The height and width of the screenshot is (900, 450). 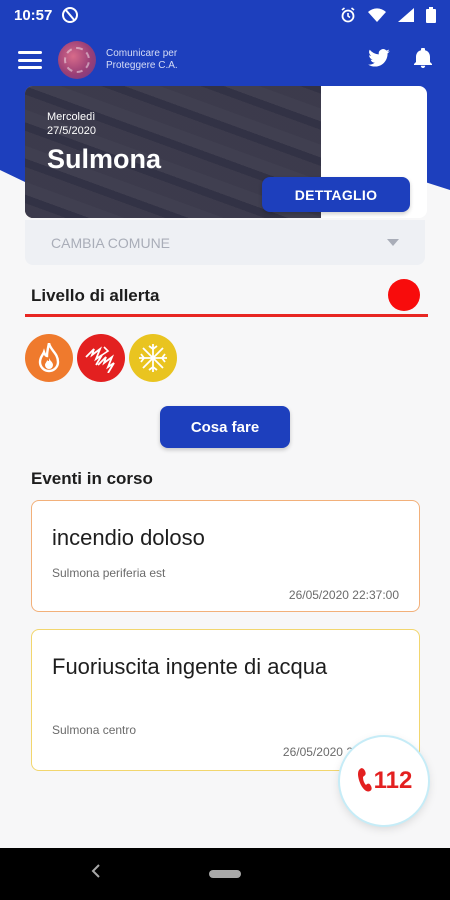 I want to click on fire-icon, so click(x=49, y=358).